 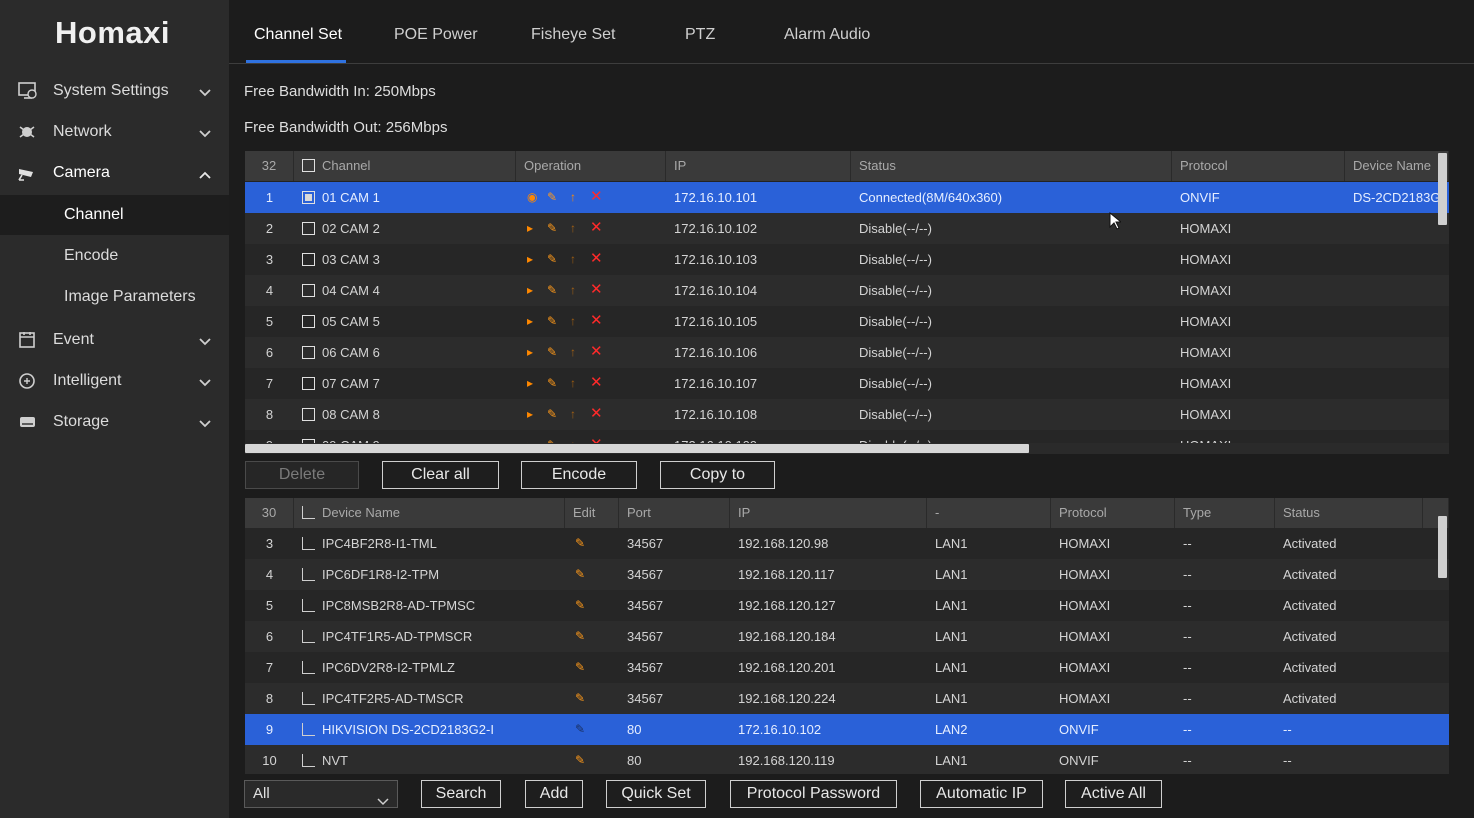 What do you see at coordinates (573, 35) in the screenshot?
I see `tab-fisheye-set: Fisheye Set` at bounding box center [573, 35].